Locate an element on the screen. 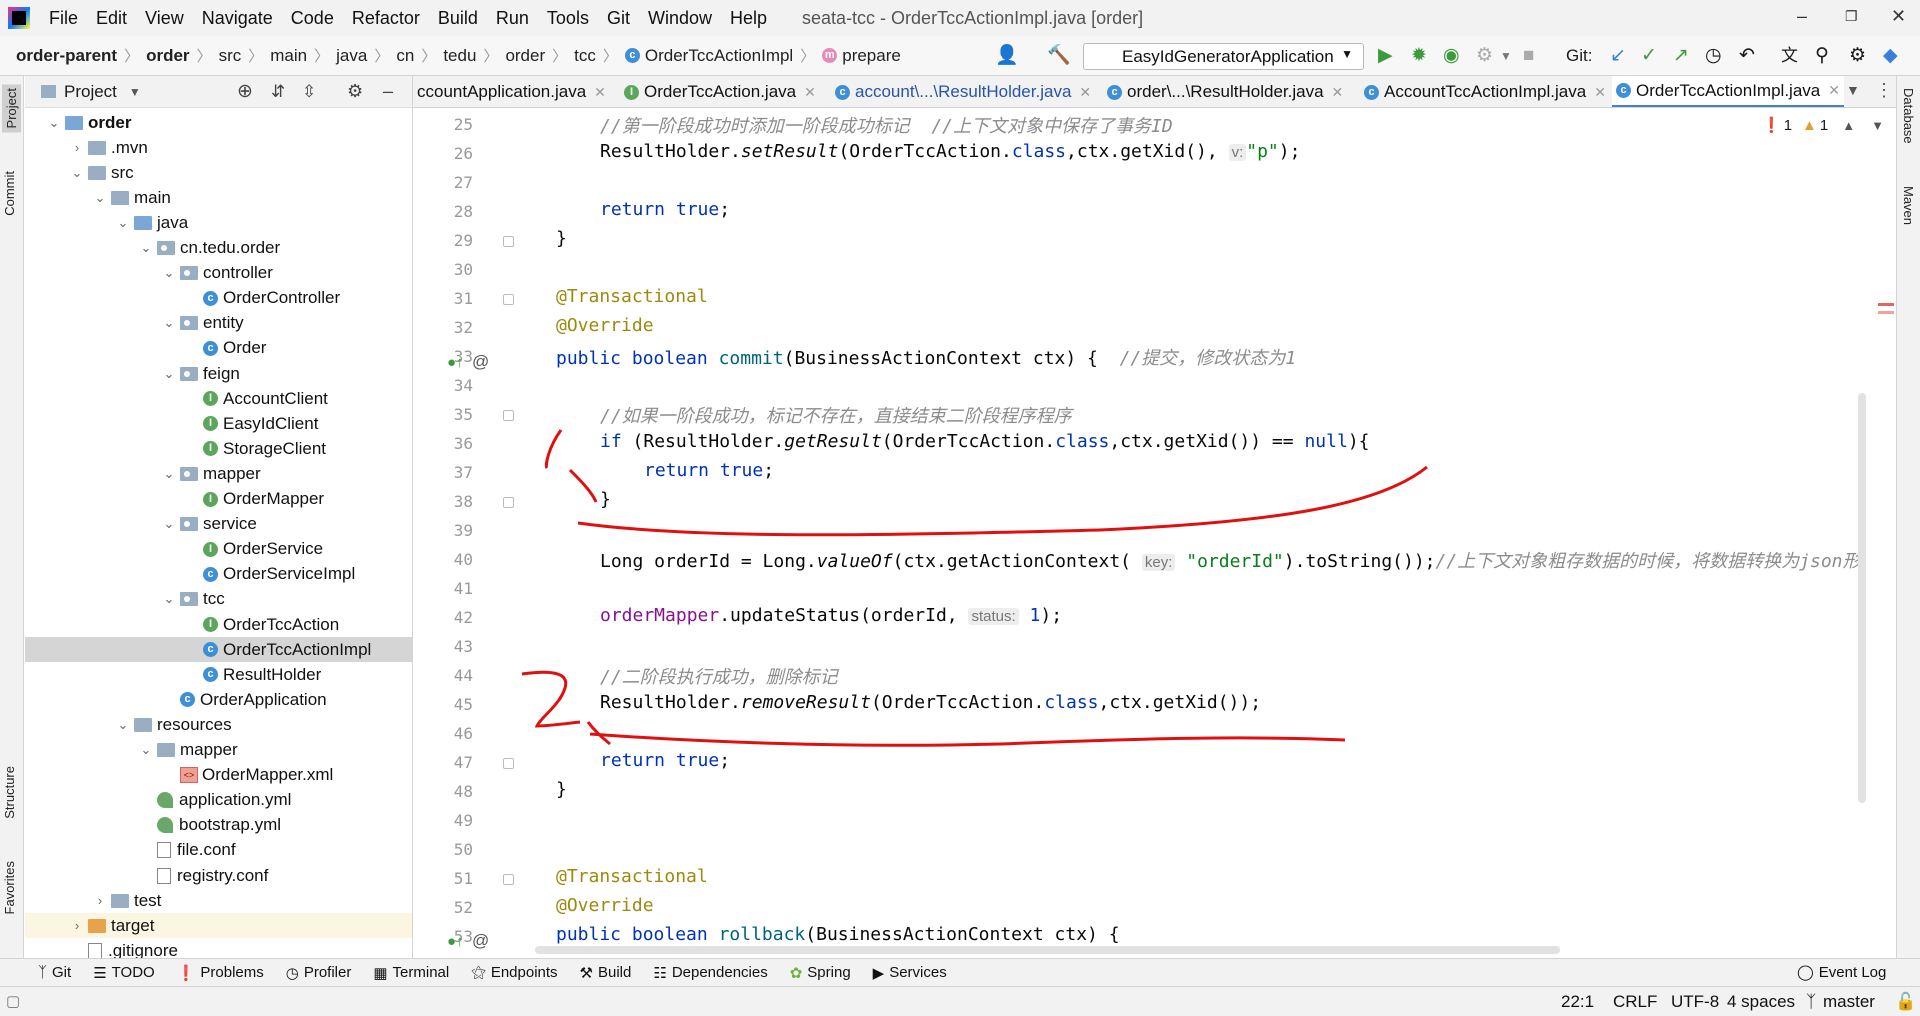 This screenshot has height=1016, width=1920. build-hammer-icon: 🔨 is located at coordinates (1059, 56).